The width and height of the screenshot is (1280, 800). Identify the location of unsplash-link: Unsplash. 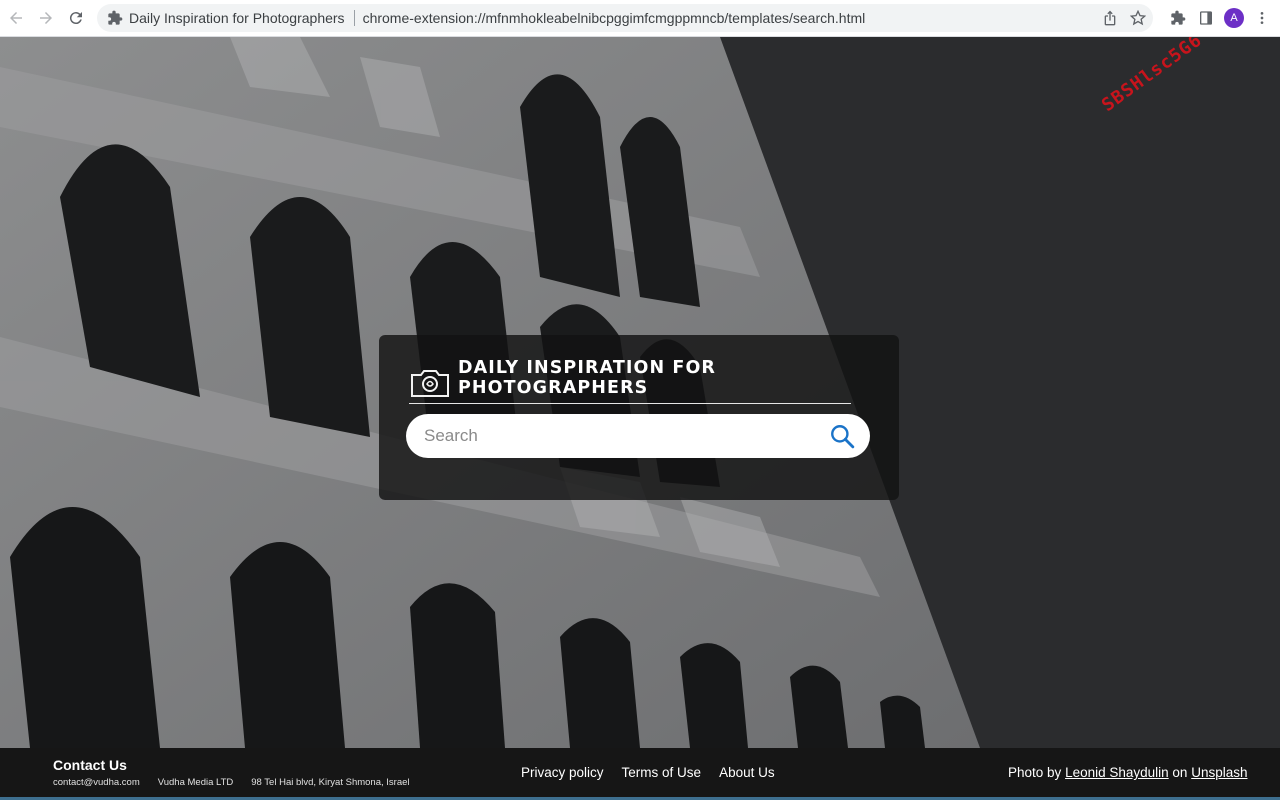
(1219, 772).